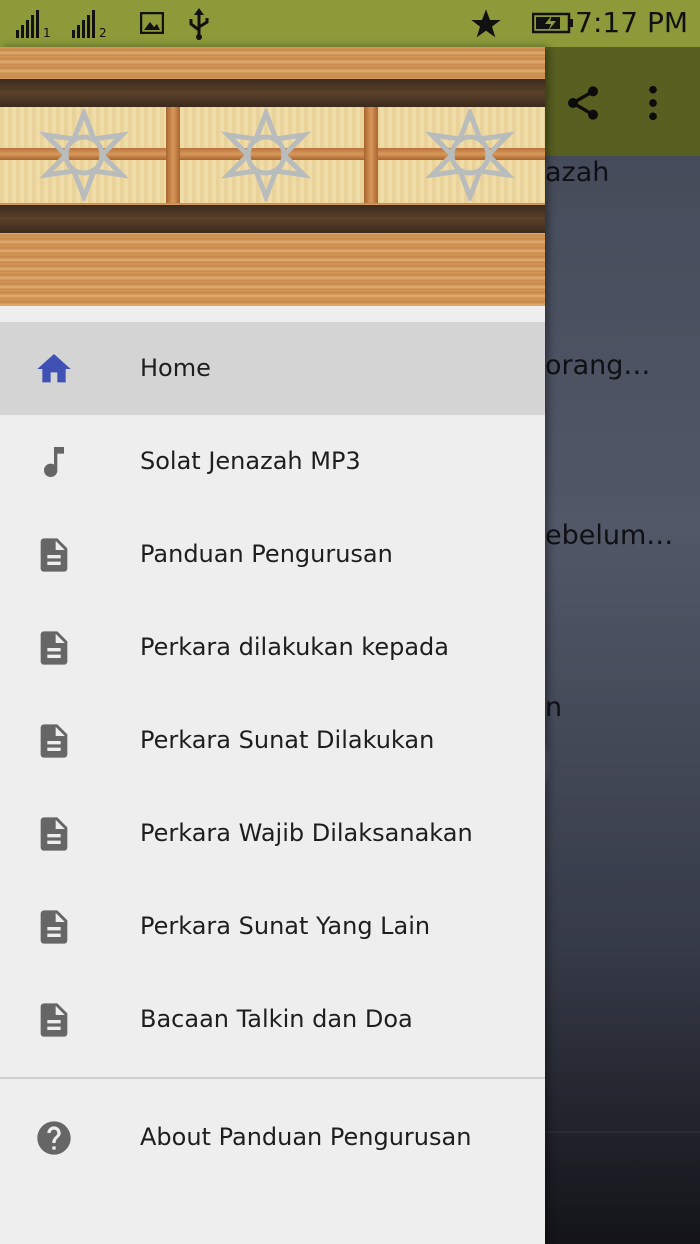  Describe the element at coordinates (103, 33) in the screenshot. I see `sim2-label: 2` at that location.